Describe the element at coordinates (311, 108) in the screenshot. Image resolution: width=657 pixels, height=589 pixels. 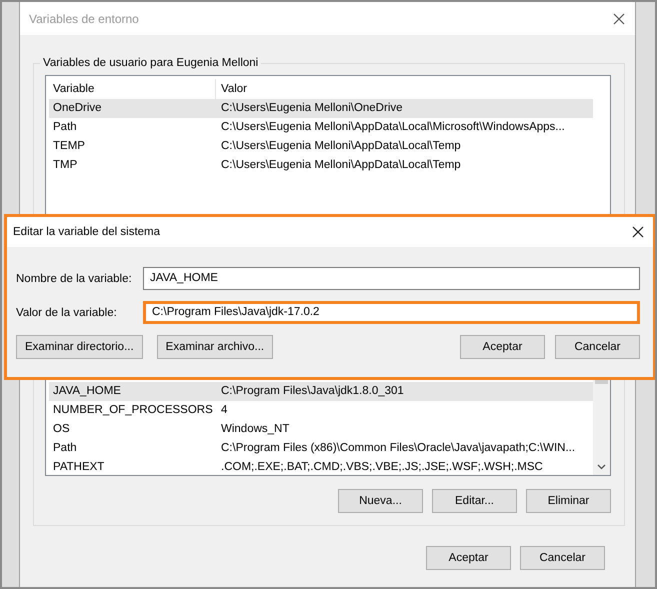
I see `variable-value: C:\Users\Eugenia Melloni\OneDrive` at that location.